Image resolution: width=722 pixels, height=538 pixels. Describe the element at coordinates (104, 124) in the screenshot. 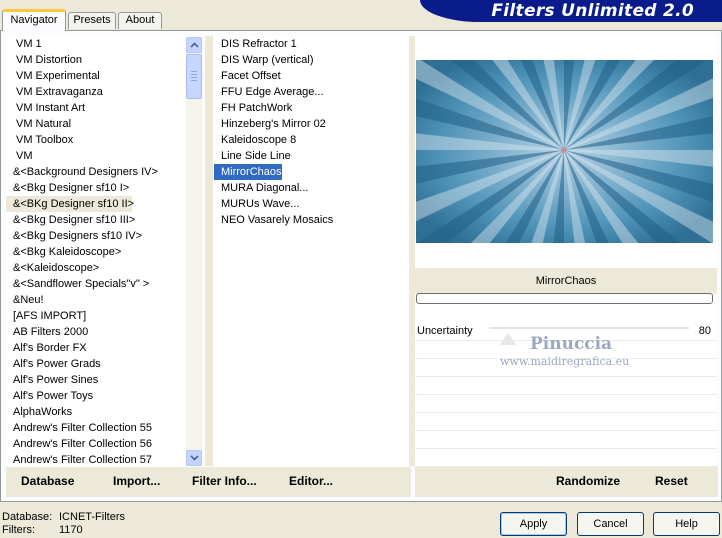

I see `category-item: VM Natural` at that location.